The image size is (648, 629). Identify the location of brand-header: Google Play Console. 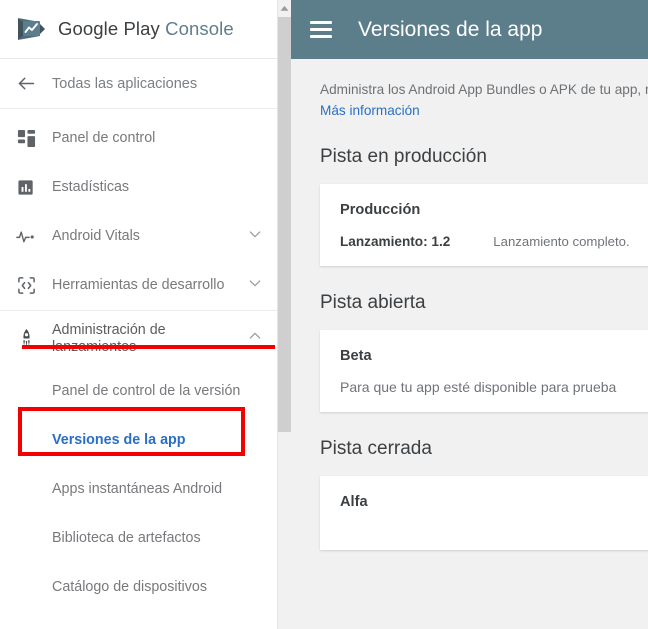
(138, 29).